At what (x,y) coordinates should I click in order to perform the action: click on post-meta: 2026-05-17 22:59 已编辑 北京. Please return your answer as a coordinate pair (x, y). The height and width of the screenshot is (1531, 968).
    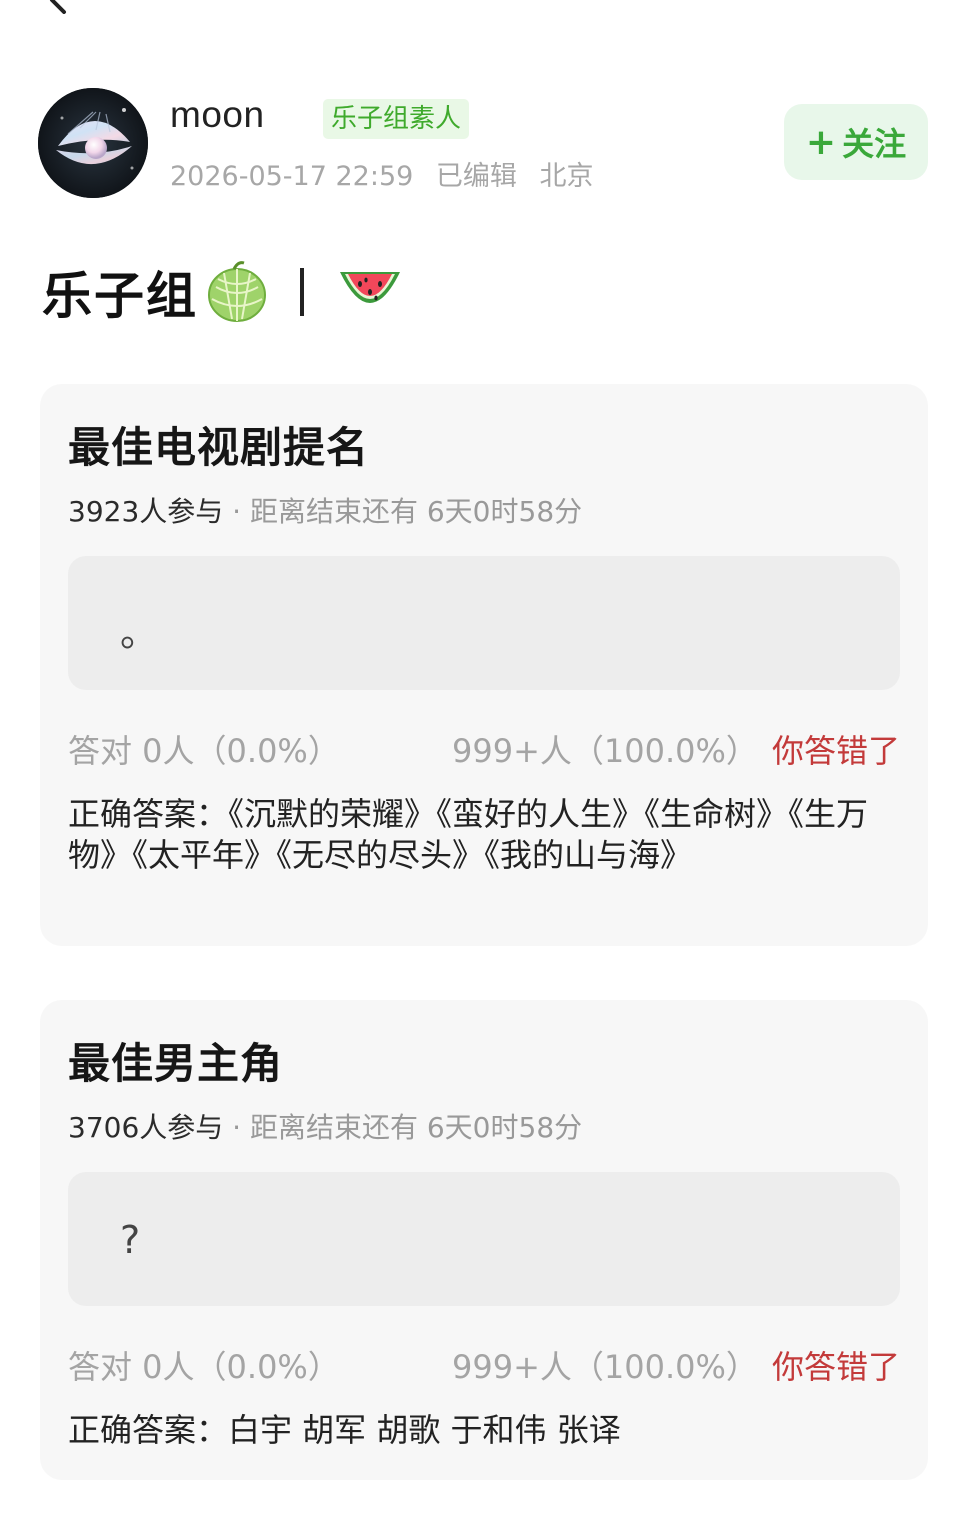
    Looking at the image, I should click on (389, 173).